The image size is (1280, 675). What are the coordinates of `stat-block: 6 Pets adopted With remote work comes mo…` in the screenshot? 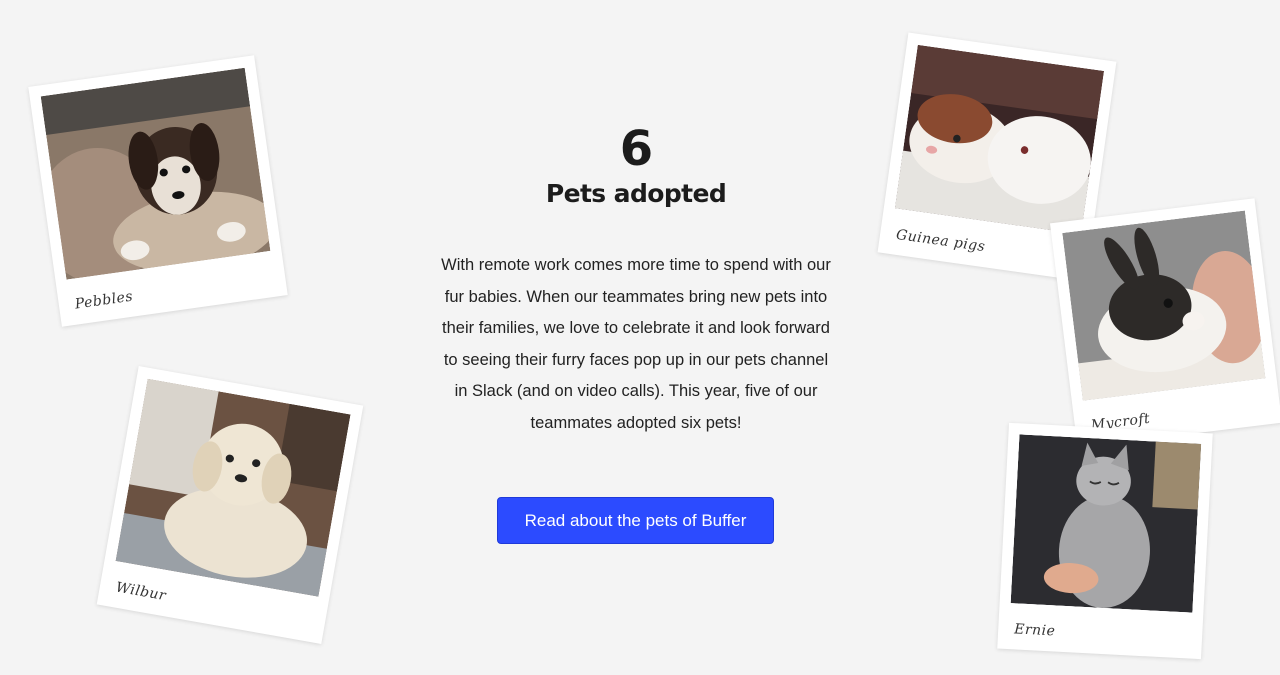 It's located at (636, 278).